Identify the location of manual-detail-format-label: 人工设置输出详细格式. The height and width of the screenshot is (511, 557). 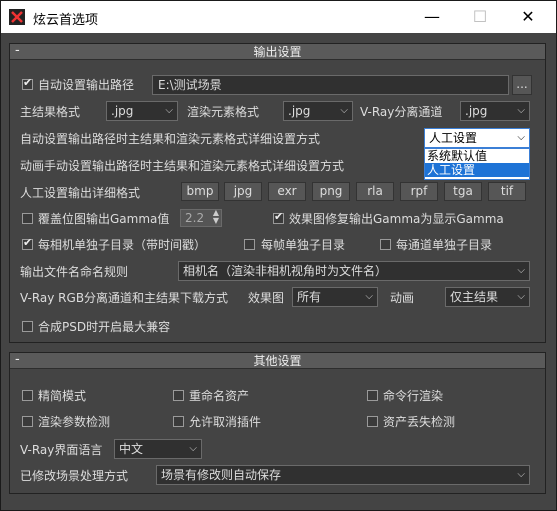
(80, 193).